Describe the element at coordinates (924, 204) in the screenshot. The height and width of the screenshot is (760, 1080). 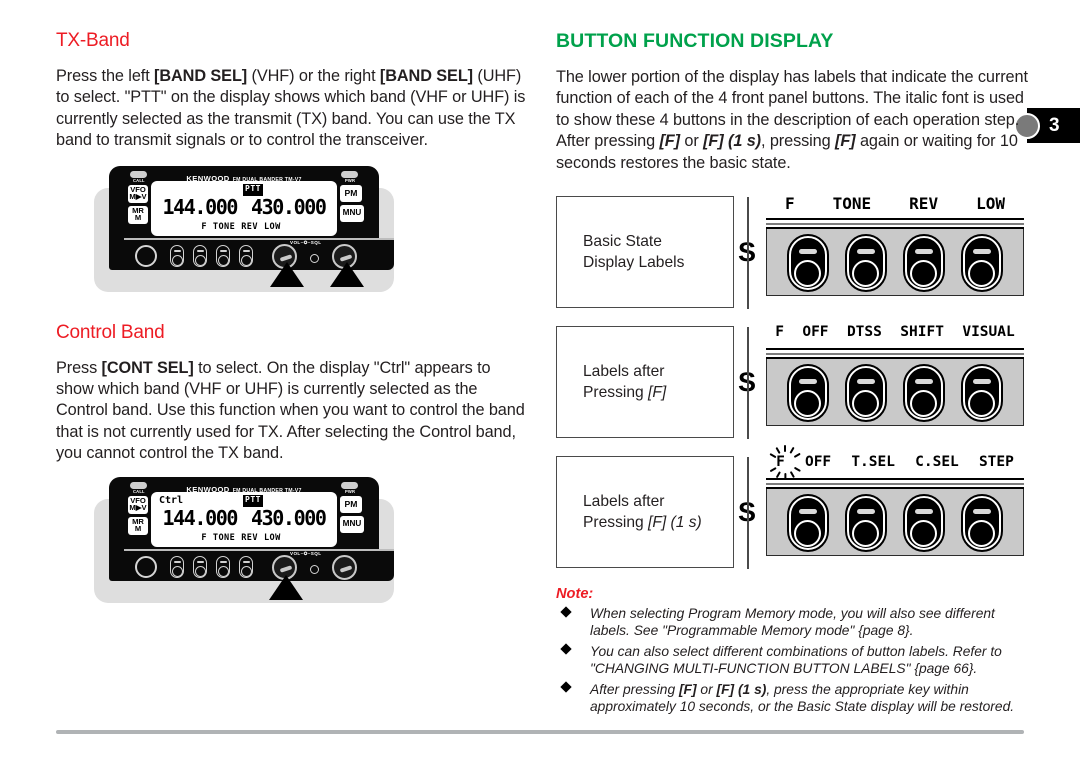
I see `button-label: REV` at that location.